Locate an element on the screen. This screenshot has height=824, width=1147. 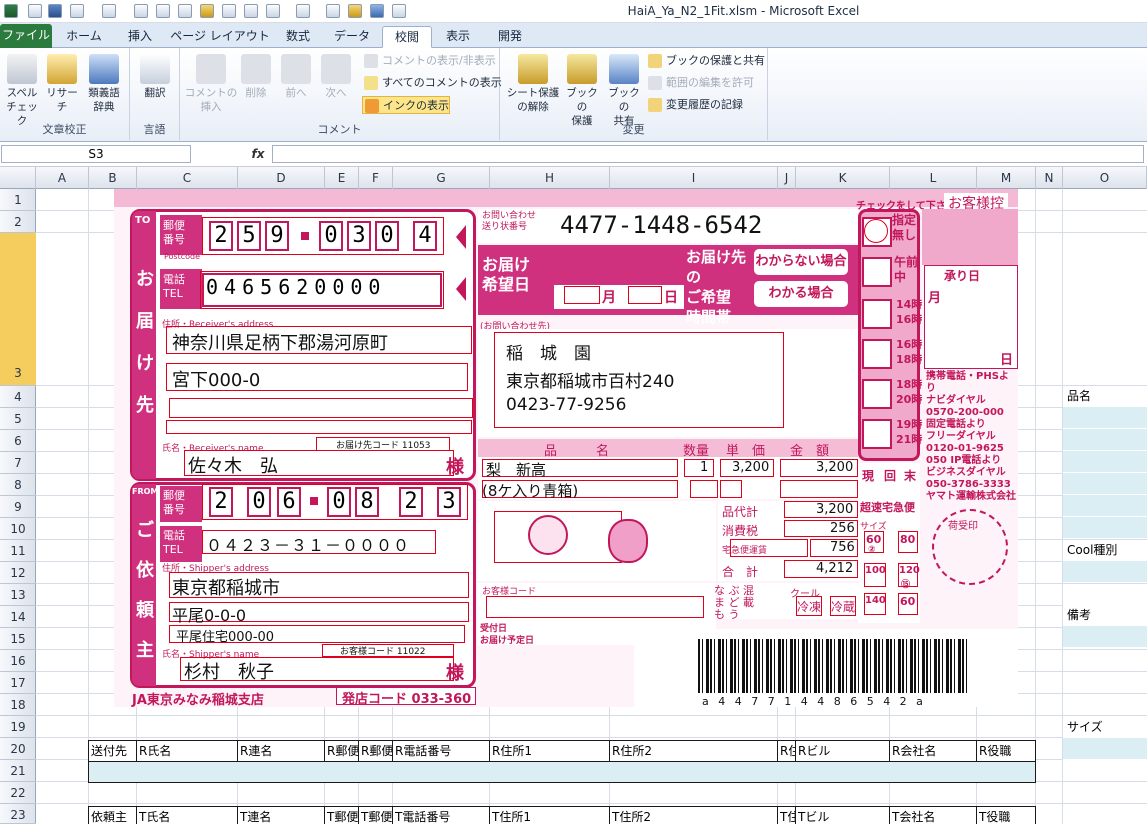
table-header-cell: Rビル is located at coordinates (843, 751).